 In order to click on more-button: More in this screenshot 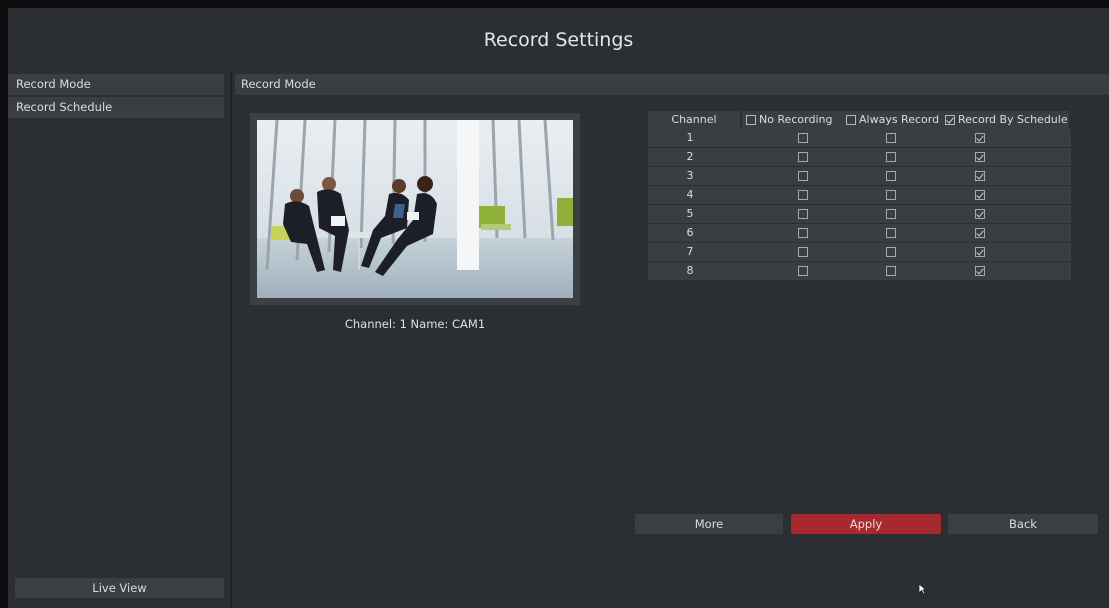, I will do `click(709, 524)`.